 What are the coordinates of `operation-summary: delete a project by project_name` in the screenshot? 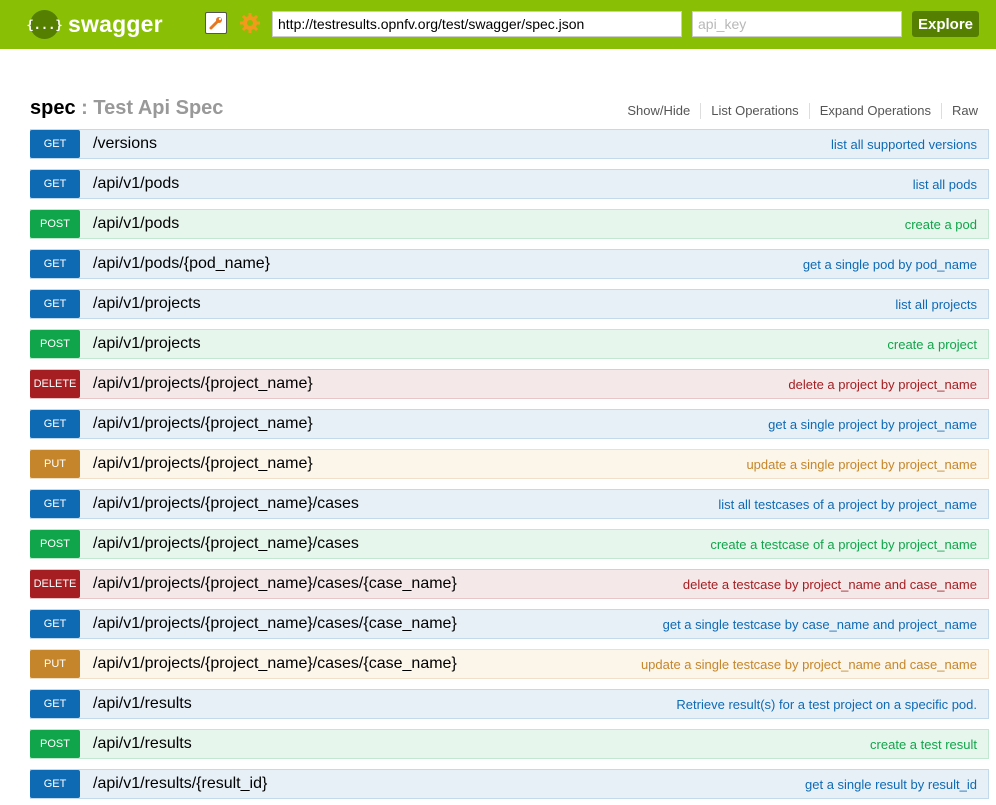 It's located at (882, 384).